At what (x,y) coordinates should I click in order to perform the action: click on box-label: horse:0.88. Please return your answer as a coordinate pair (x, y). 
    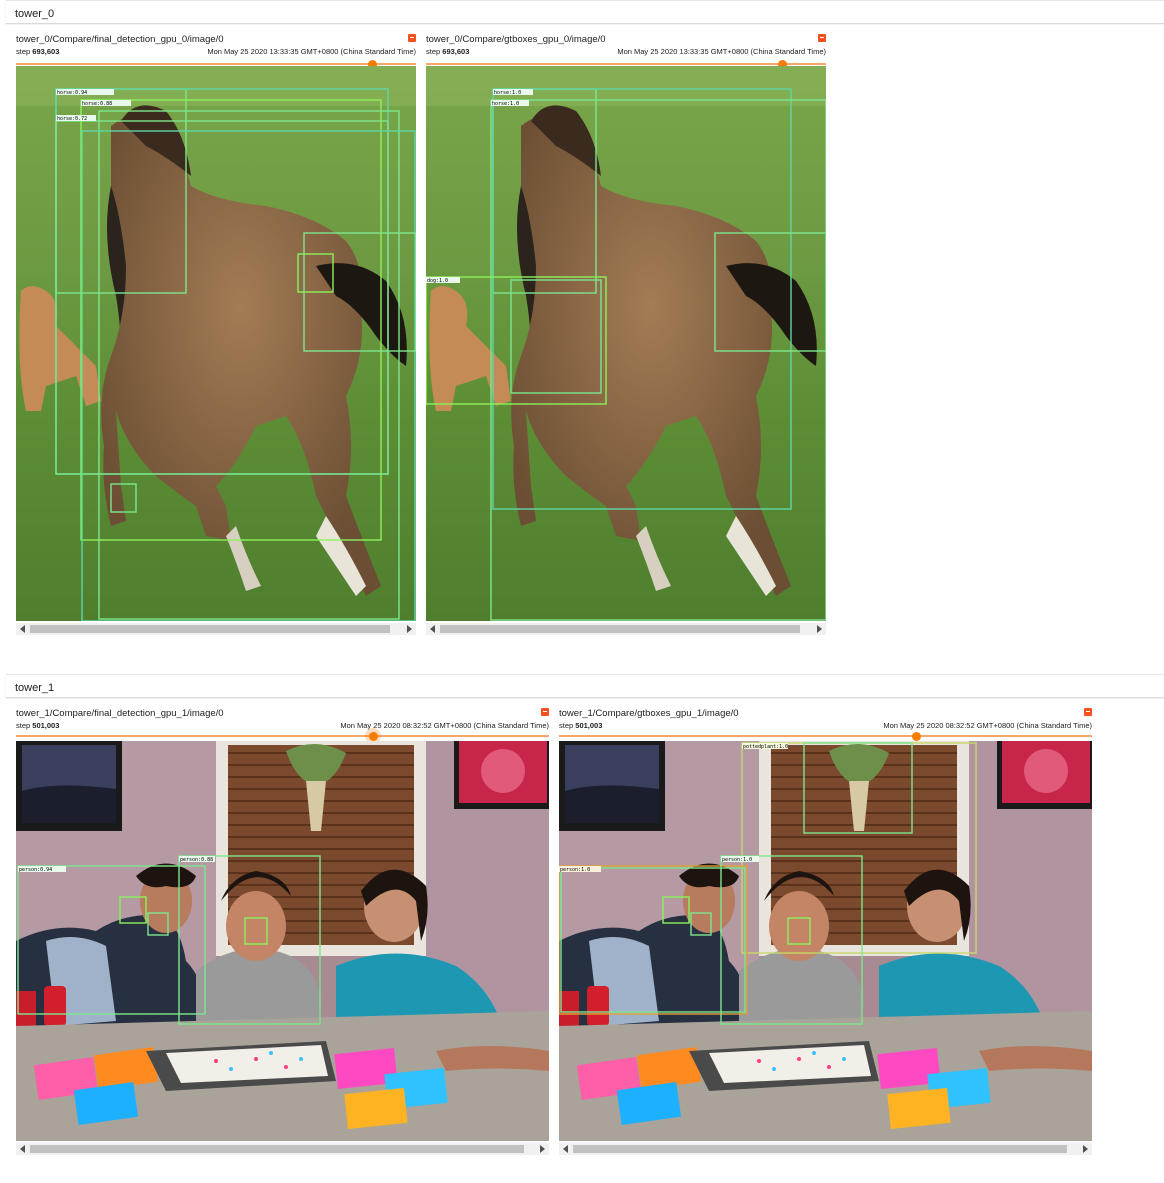
    Looking at the image, I should click on (97, 104).